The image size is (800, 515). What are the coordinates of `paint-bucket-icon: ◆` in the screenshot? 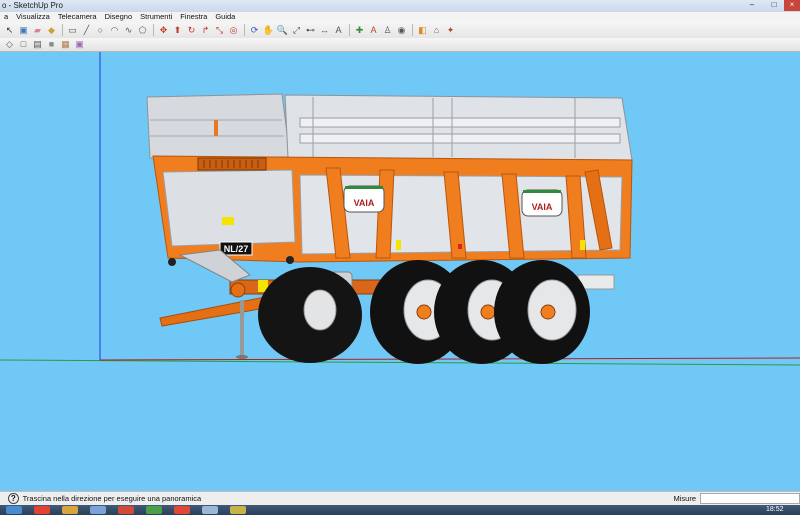 It's located at (51, 30).